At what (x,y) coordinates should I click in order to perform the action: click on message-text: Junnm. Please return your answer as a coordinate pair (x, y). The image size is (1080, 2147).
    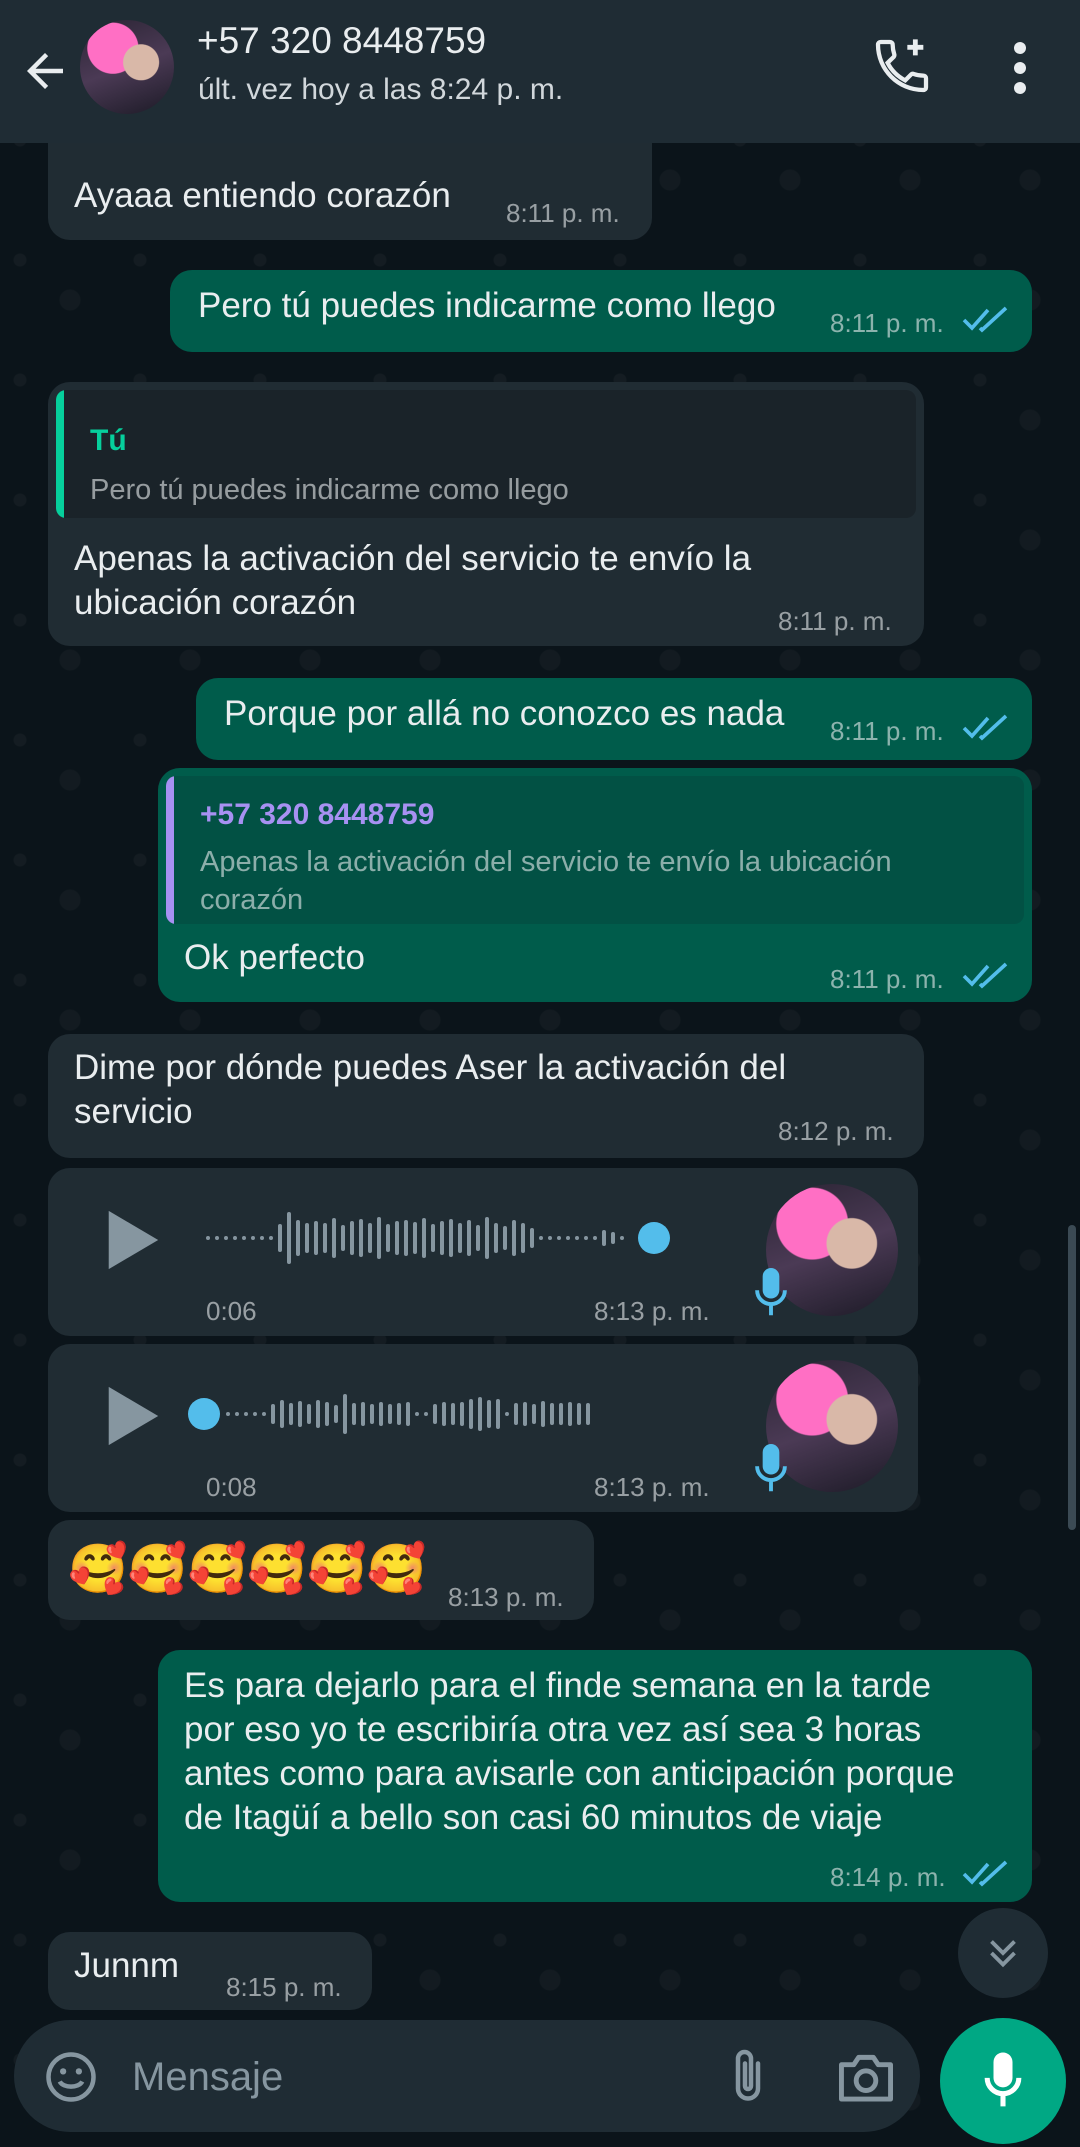
    Looking at the image, I should click on (127, 1965).